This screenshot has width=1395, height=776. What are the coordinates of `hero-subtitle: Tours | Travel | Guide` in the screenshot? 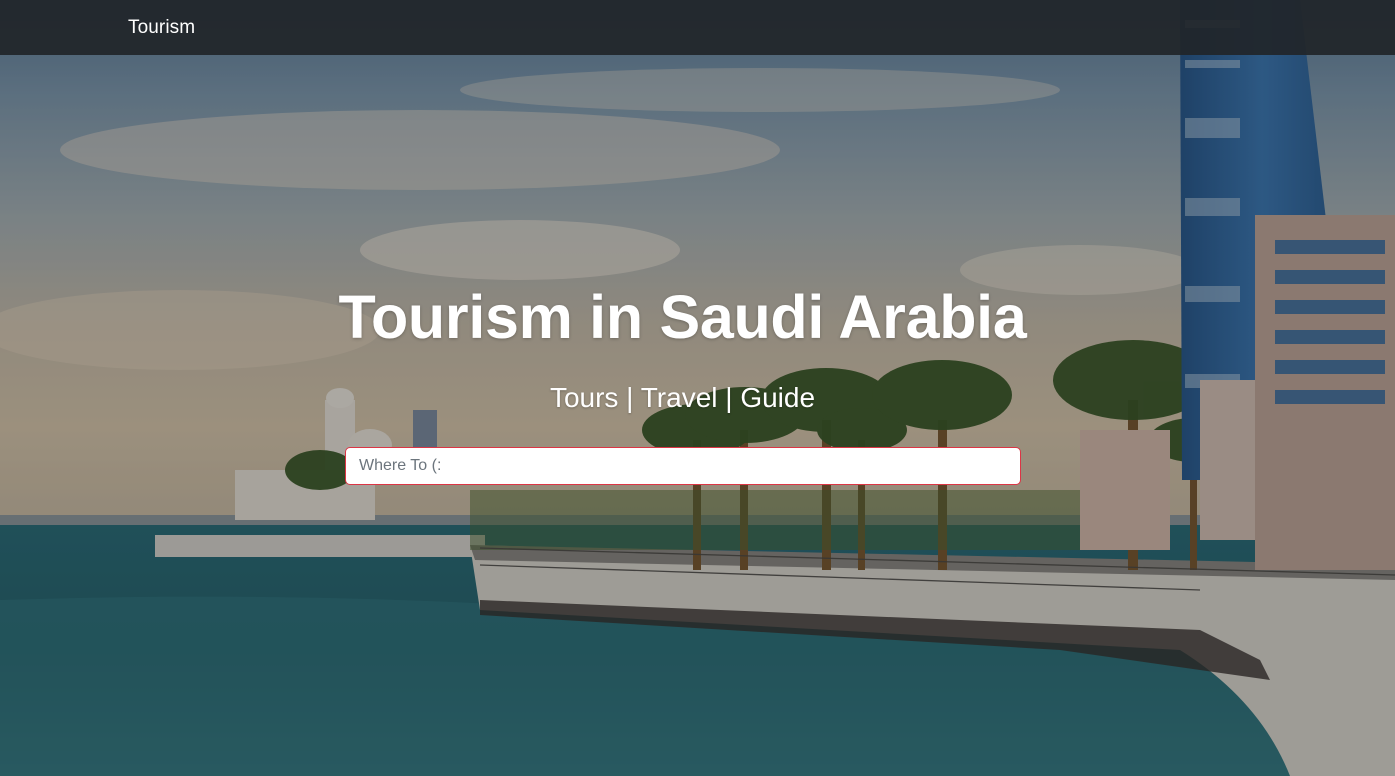 It's located at (682, 397).